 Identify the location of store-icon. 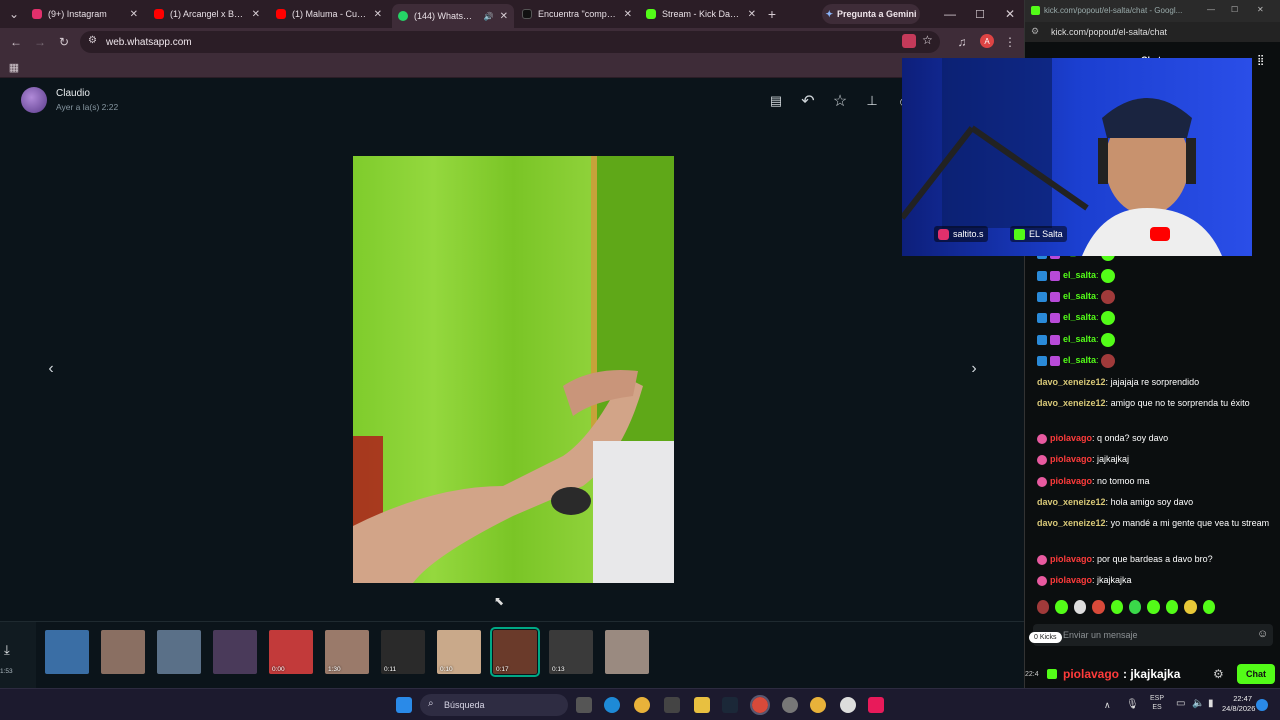
(672, 705).